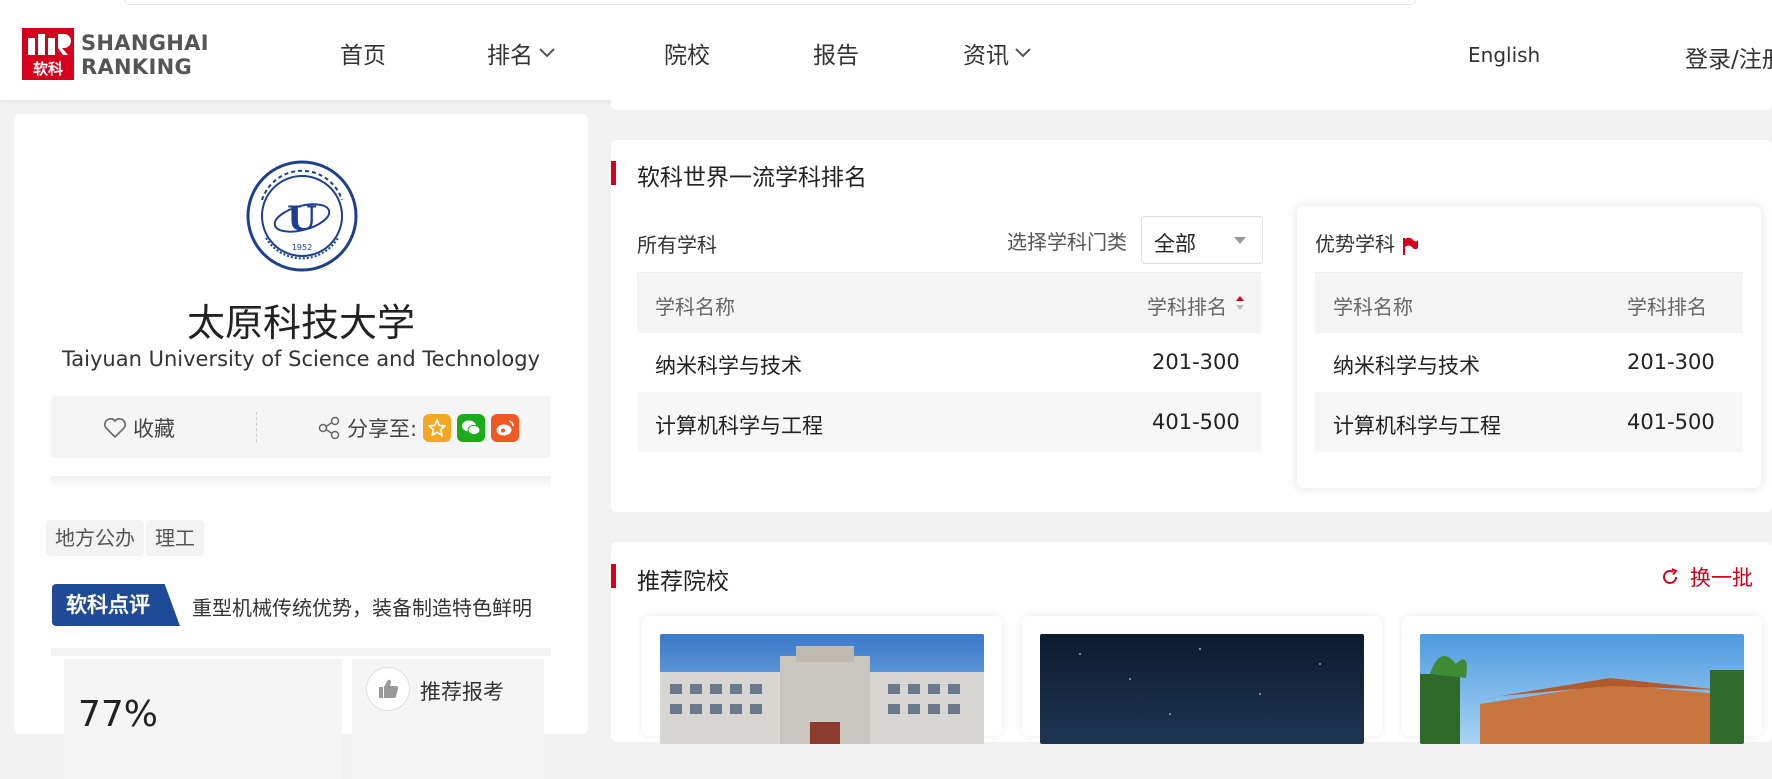 Image resolution: width=1772 pixels, height=779 pixels. What do you see at coordinates (949, 302) in the screenshot?
I see `subject-table-header: 学科名称 学科排名` at bounding box center [949, 302].